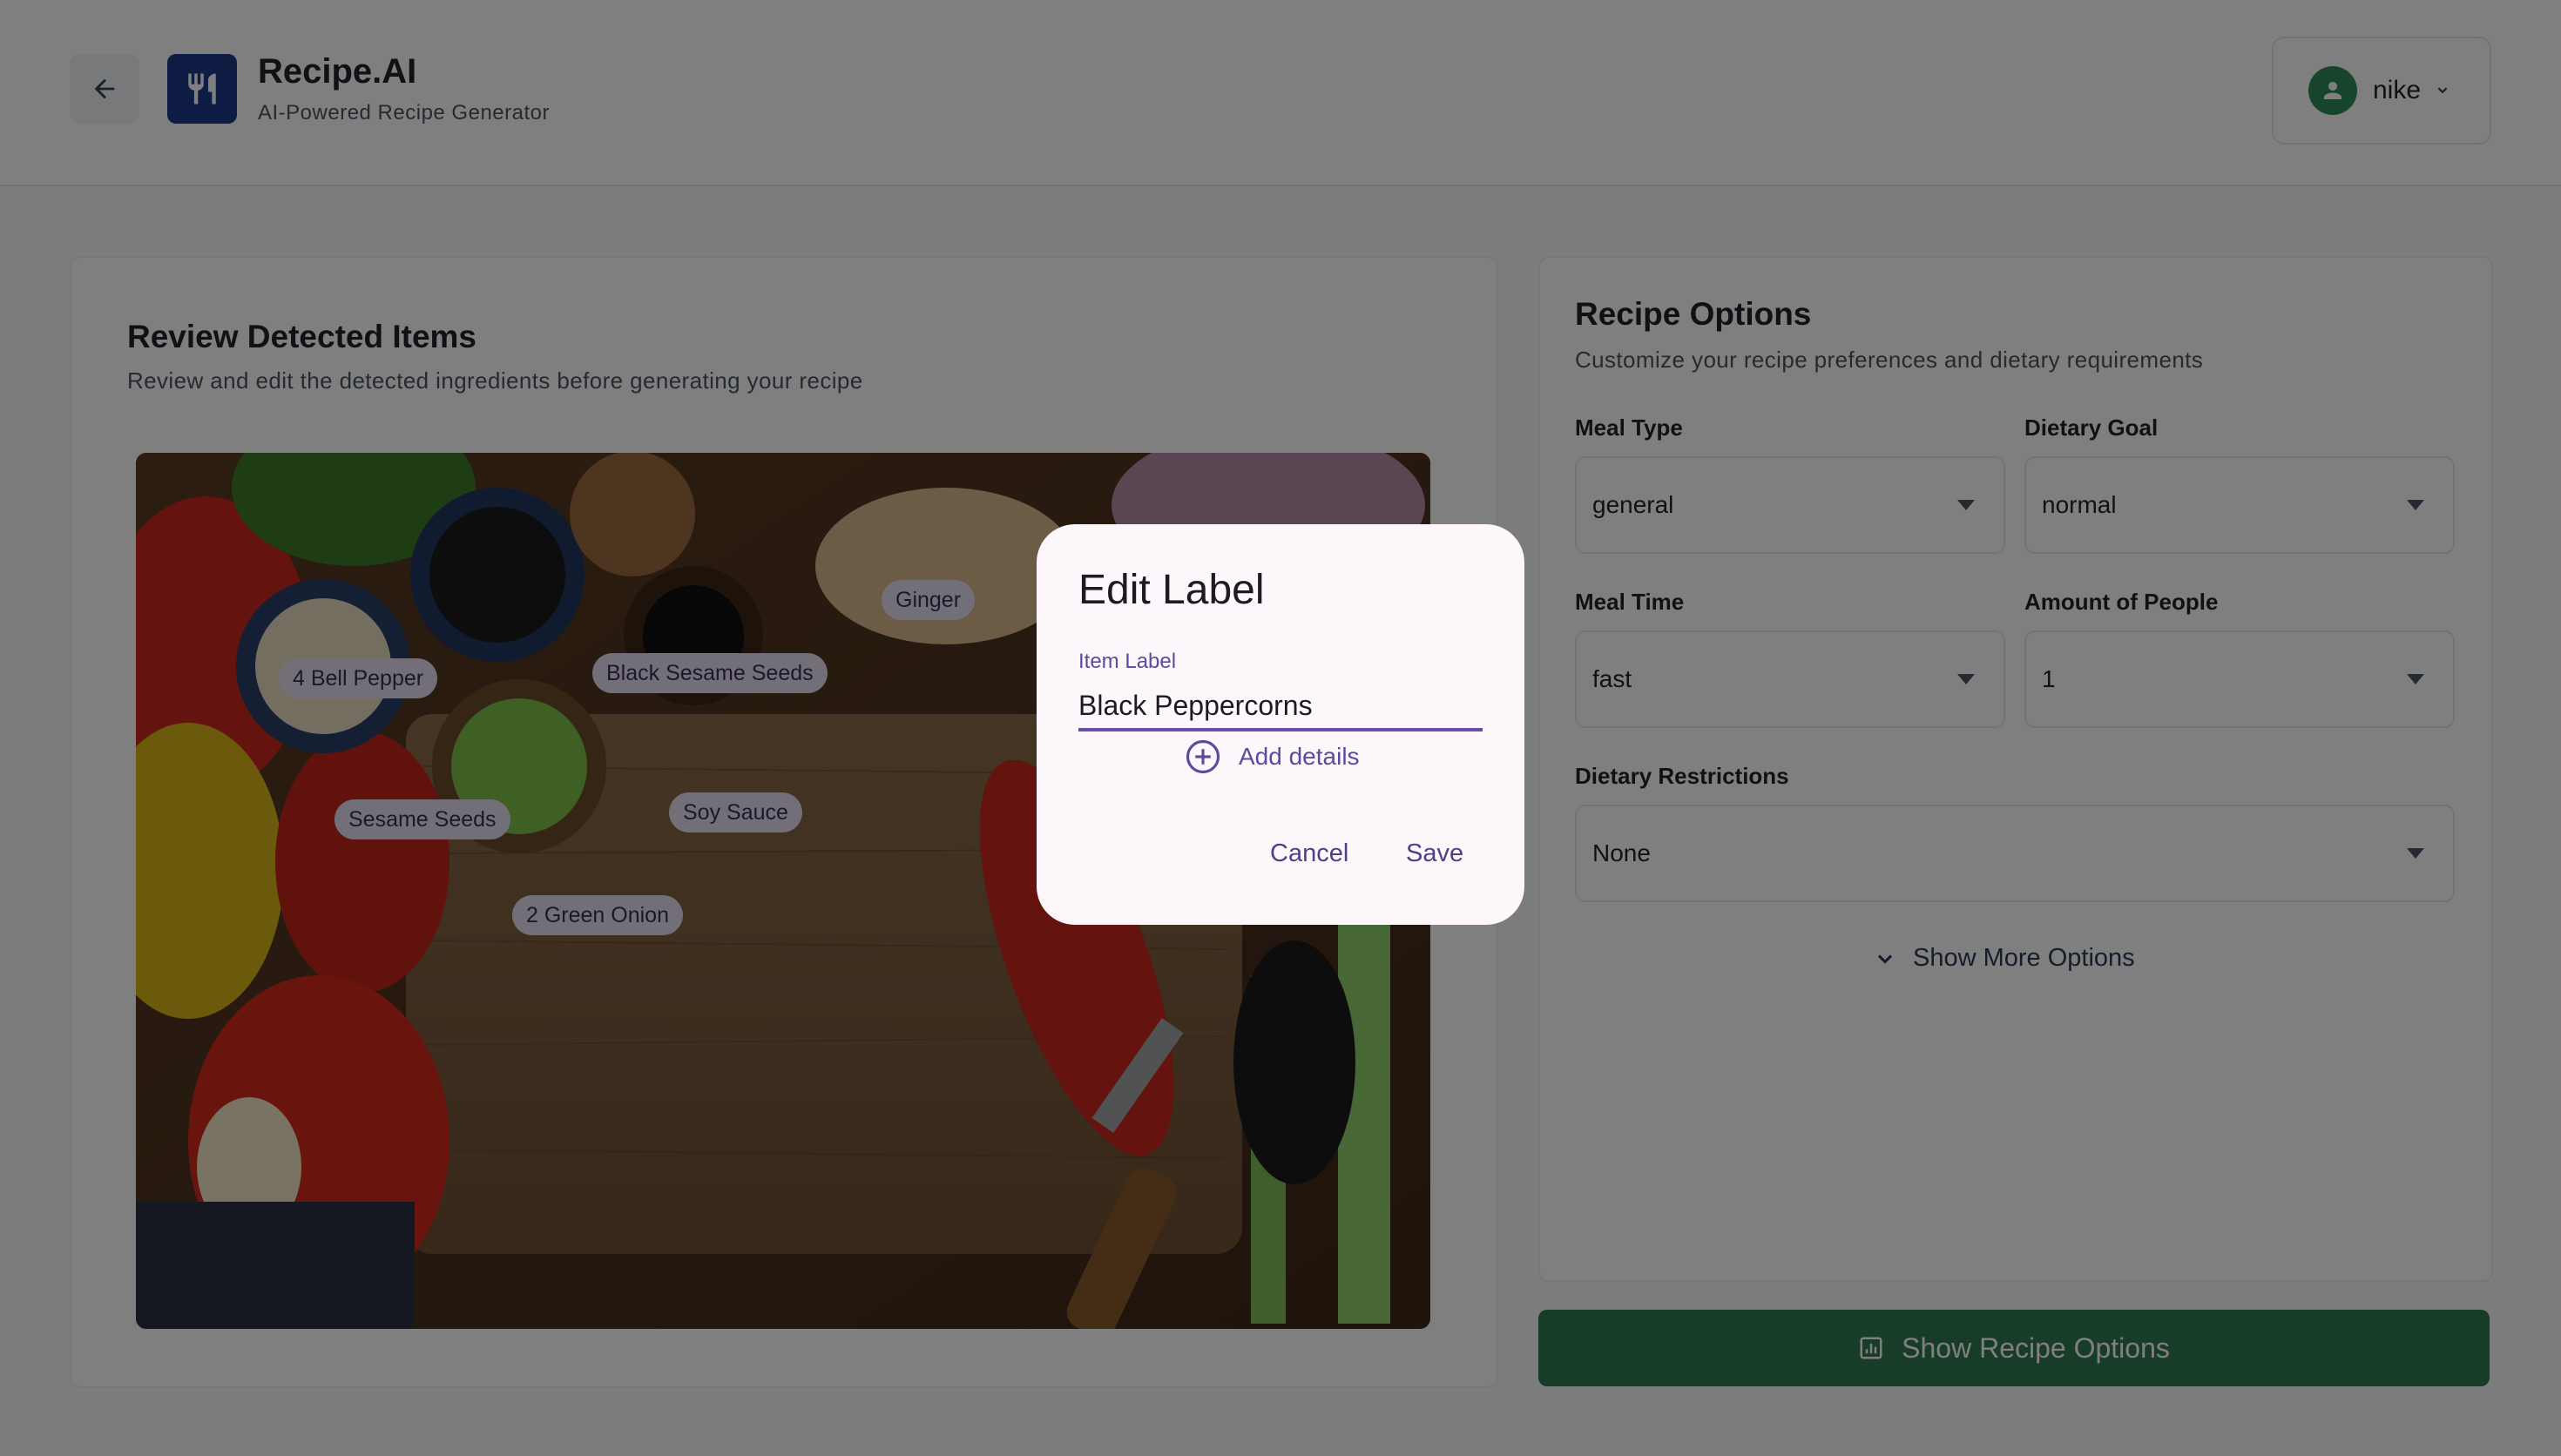 Image resolution: width=2561 pixels, height=1456 pixels. What do you see at coordinates (1171, 590) in the screenshot?
I see `dialog-title: Edit Label` at bounding box center [1171, 590].